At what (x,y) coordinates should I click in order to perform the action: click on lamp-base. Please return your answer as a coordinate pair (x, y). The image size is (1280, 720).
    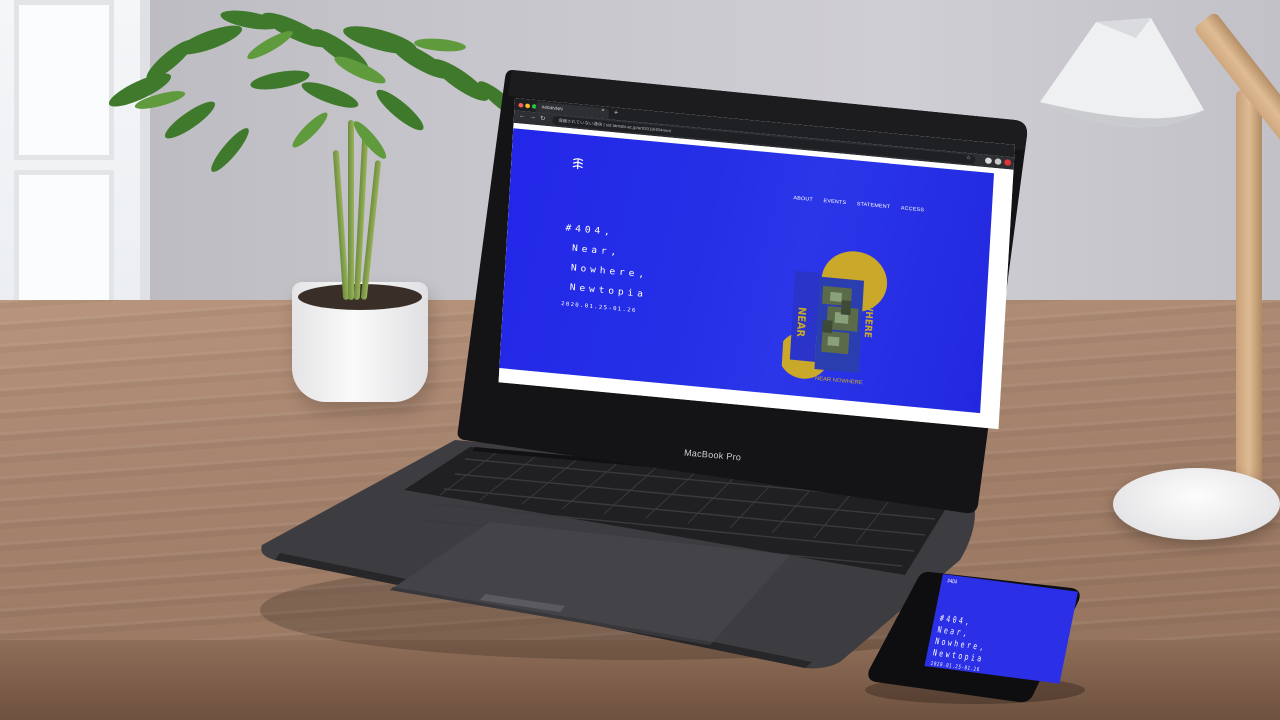
    Looking at the image, I should click on (1196, 504).